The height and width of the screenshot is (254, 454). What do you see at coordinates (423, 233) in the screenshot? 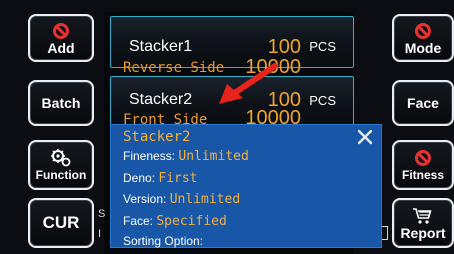
I see `report-button-label: Report` at bounding box center [423, 233].